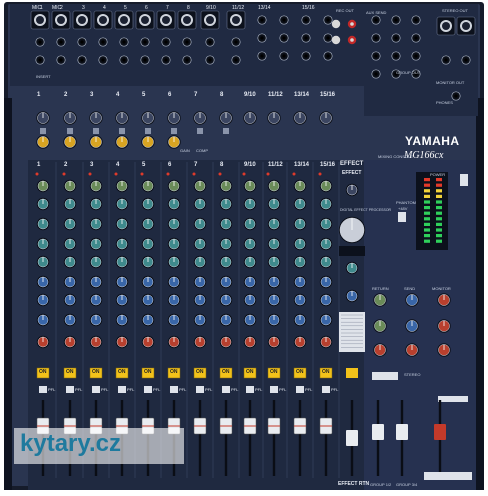 Image resolution: width=488 pixels, height=496 pixels. What do you see at coordinates (336, 40) in the screenshot?
I see `2tr-in-rca-l` at bounding box center [336, 40].